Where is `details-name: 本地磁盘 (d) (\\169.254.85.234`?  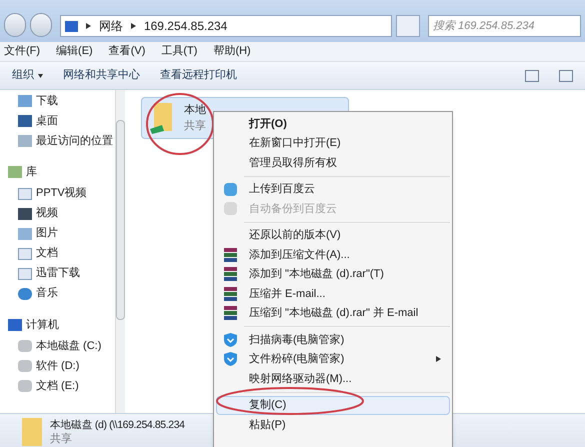 details-name: 本地磁盘 (d) (\\169.254.85.234 is located at coordinates (117, 425).